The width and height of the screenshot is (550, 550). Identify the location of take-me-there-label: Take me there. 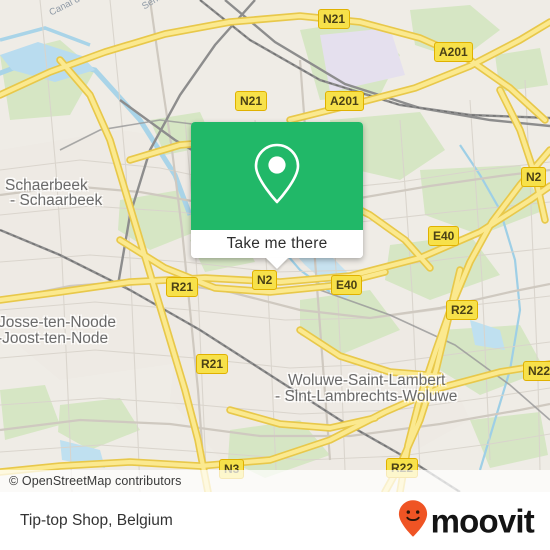
(277, 243).